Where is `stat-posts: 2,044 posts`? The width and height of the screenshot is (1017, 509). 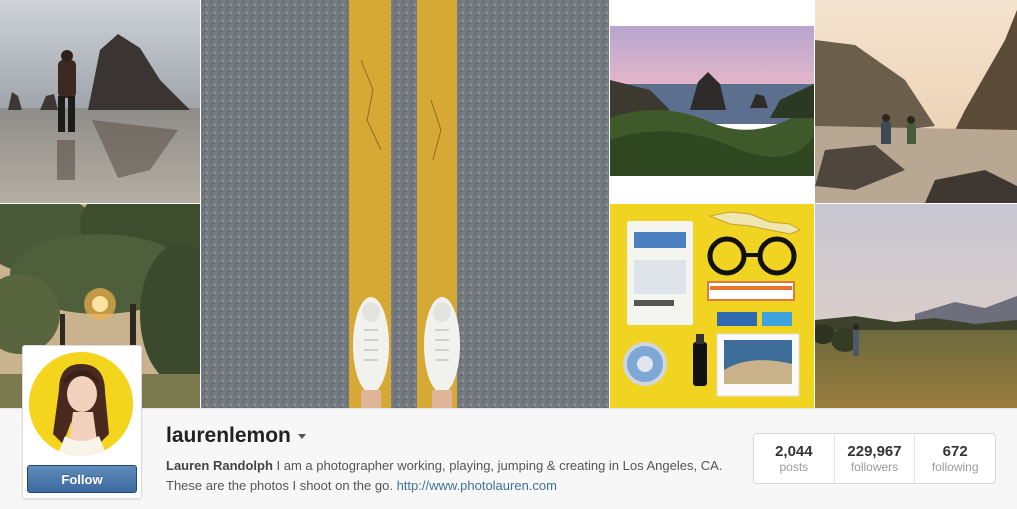 stat-posts: 2,044 posts is located at coordinates (794, 458).